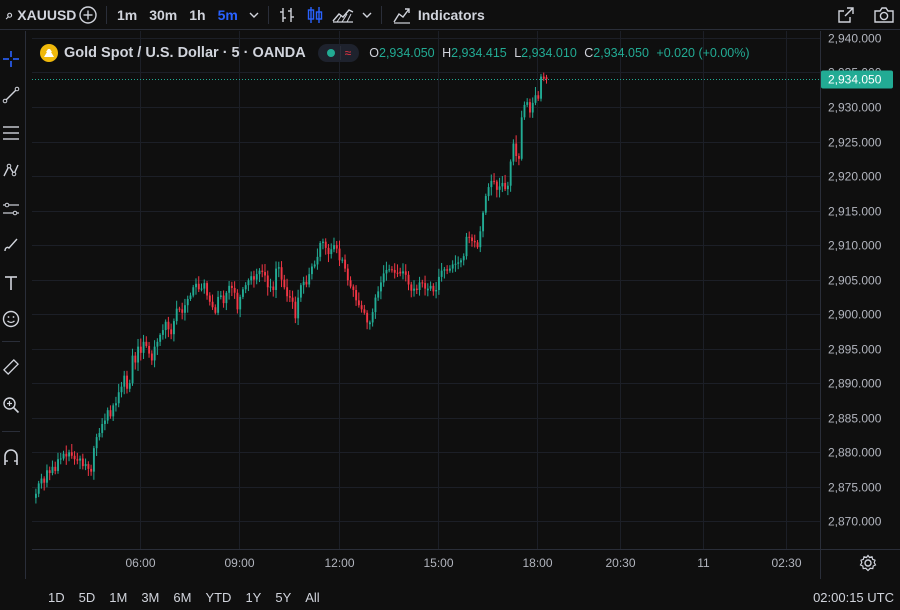 Image resolution: width=900 pixels, height=610 pixels. I want to click on text-tool, so click(11, 283).